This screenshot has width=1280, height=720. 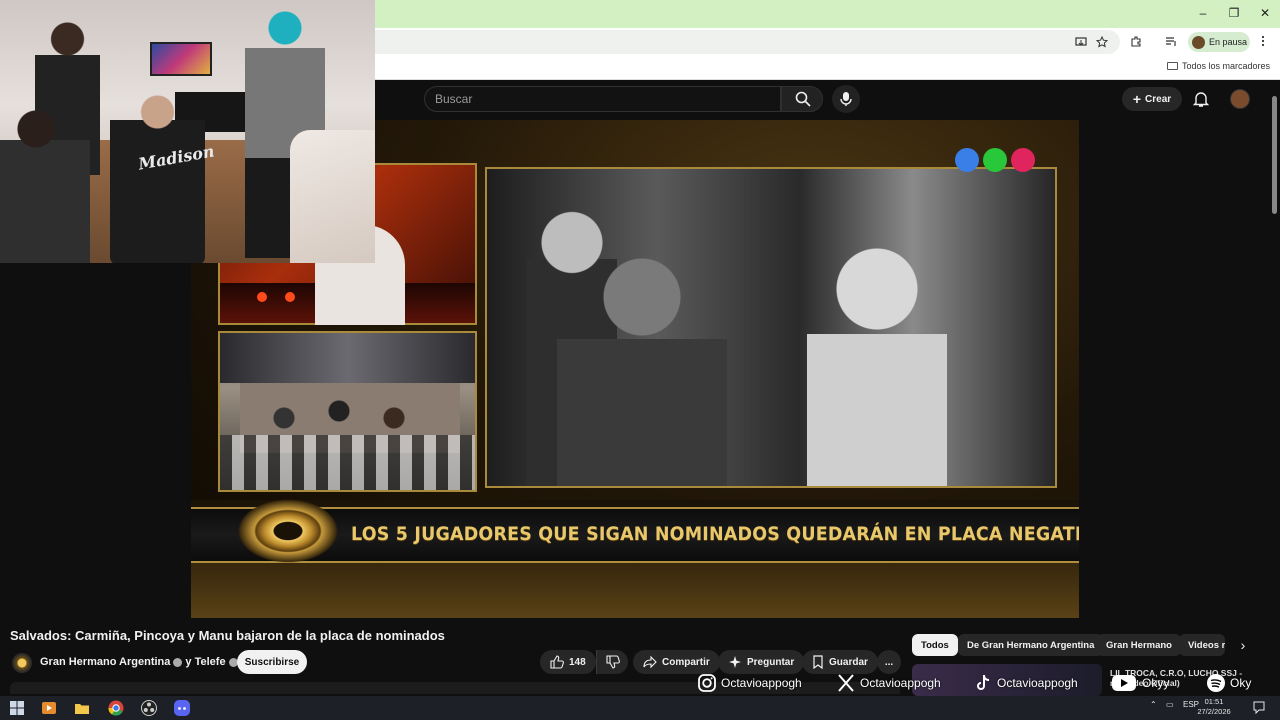 What do you see at coordinates (761, 683) in the screenshot?
I see `instagram-handle-text: Octavioappogh` at bounding box center [761, 683].